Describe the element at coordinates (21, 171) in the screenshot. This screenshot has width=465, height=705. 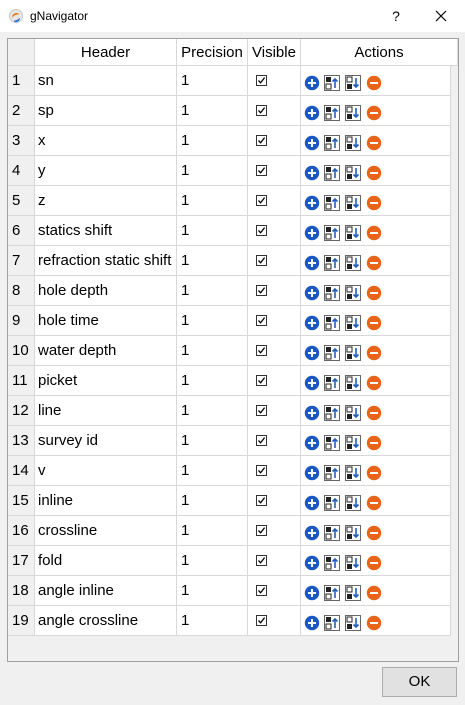
I see `row-number: 4` at that location.